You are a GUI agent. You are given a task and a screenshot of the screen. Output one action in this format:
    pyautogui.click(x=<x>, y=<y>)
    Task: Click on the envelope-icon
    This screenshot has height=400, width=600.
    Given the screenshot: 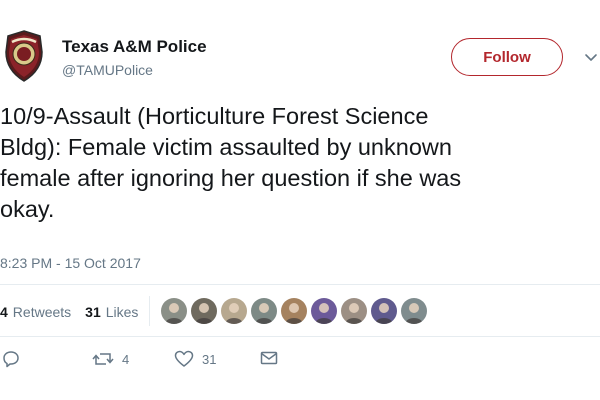 What is the action you would take?
    pyautogui.click(x=269, y=358)
    